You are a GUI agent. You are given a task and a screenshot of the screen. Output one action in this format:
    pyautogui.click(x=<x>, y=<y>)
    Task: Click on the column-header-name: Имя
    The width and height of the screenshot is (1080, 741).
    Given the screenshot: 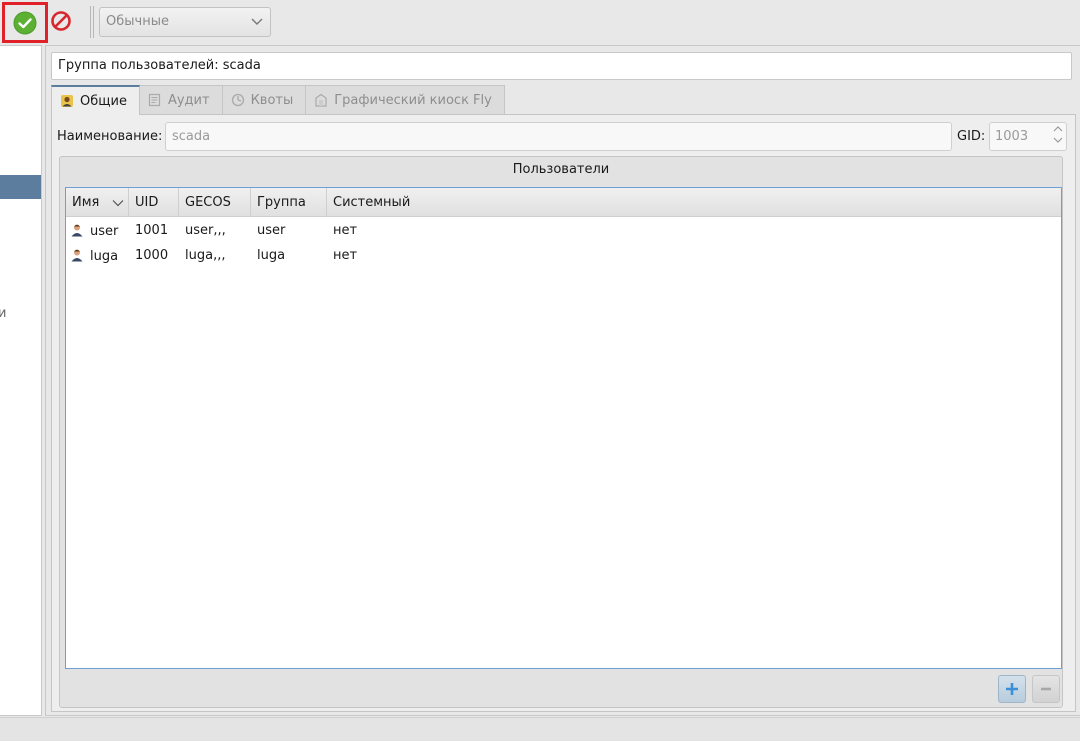 What is the action you would take?
    pyautogui.click(x=97, y=202)
    